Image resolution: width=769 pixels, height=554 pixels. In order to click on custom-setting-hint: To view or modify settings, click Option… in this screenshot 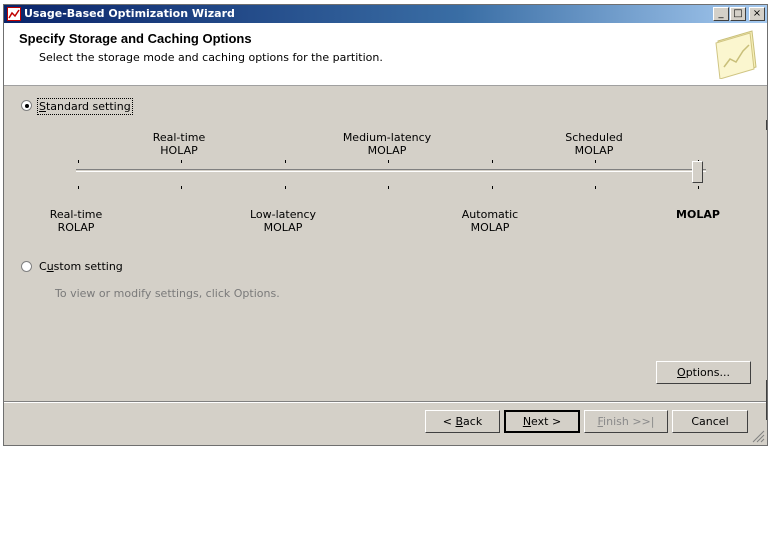, I will do `click(167, 293)`.